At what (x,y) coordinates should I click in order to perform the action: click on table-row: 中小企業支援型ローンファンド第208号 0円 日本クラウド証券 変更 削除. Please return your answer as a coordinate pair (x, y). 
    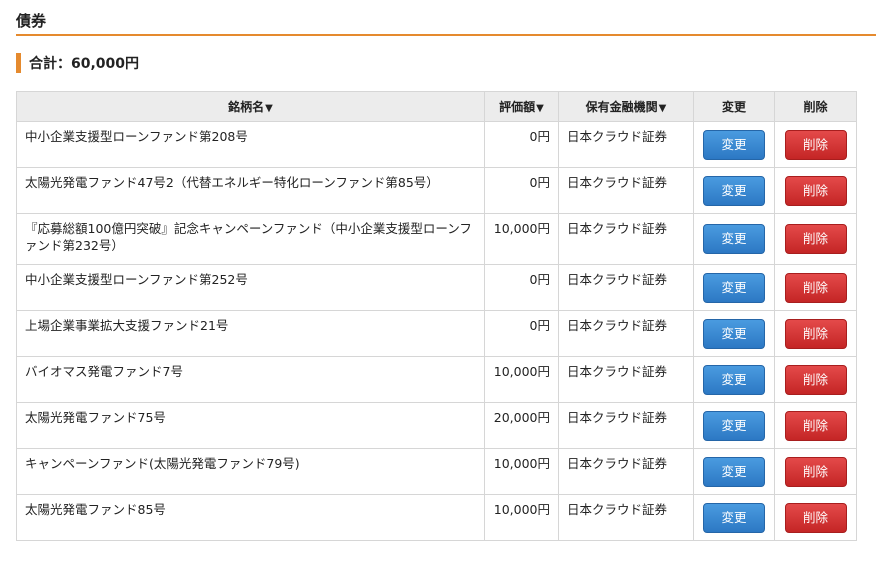
    Looking at the image, I should click on (436, 144).